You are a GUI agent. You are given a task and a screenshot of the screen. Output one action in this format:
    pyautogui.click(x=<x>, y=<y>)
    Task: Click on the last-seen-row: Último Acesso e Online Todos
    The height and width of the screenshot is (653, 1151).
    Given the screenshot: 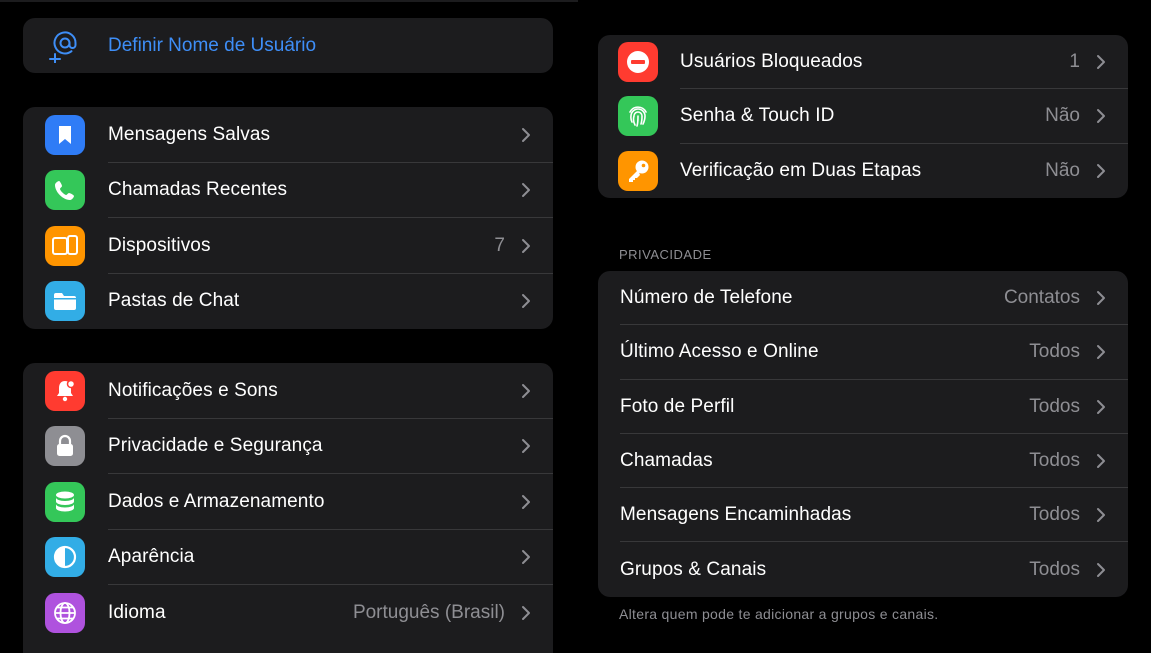 What is the action you would take?
    pyautogui.click(x=863, y=352)
    